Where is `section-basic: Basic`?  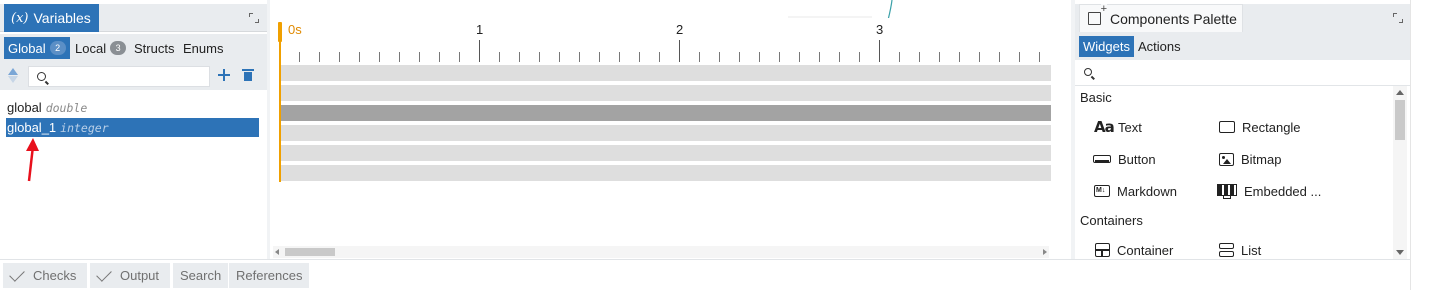 section-basic: Basic is located at coordinates (1096, 97).